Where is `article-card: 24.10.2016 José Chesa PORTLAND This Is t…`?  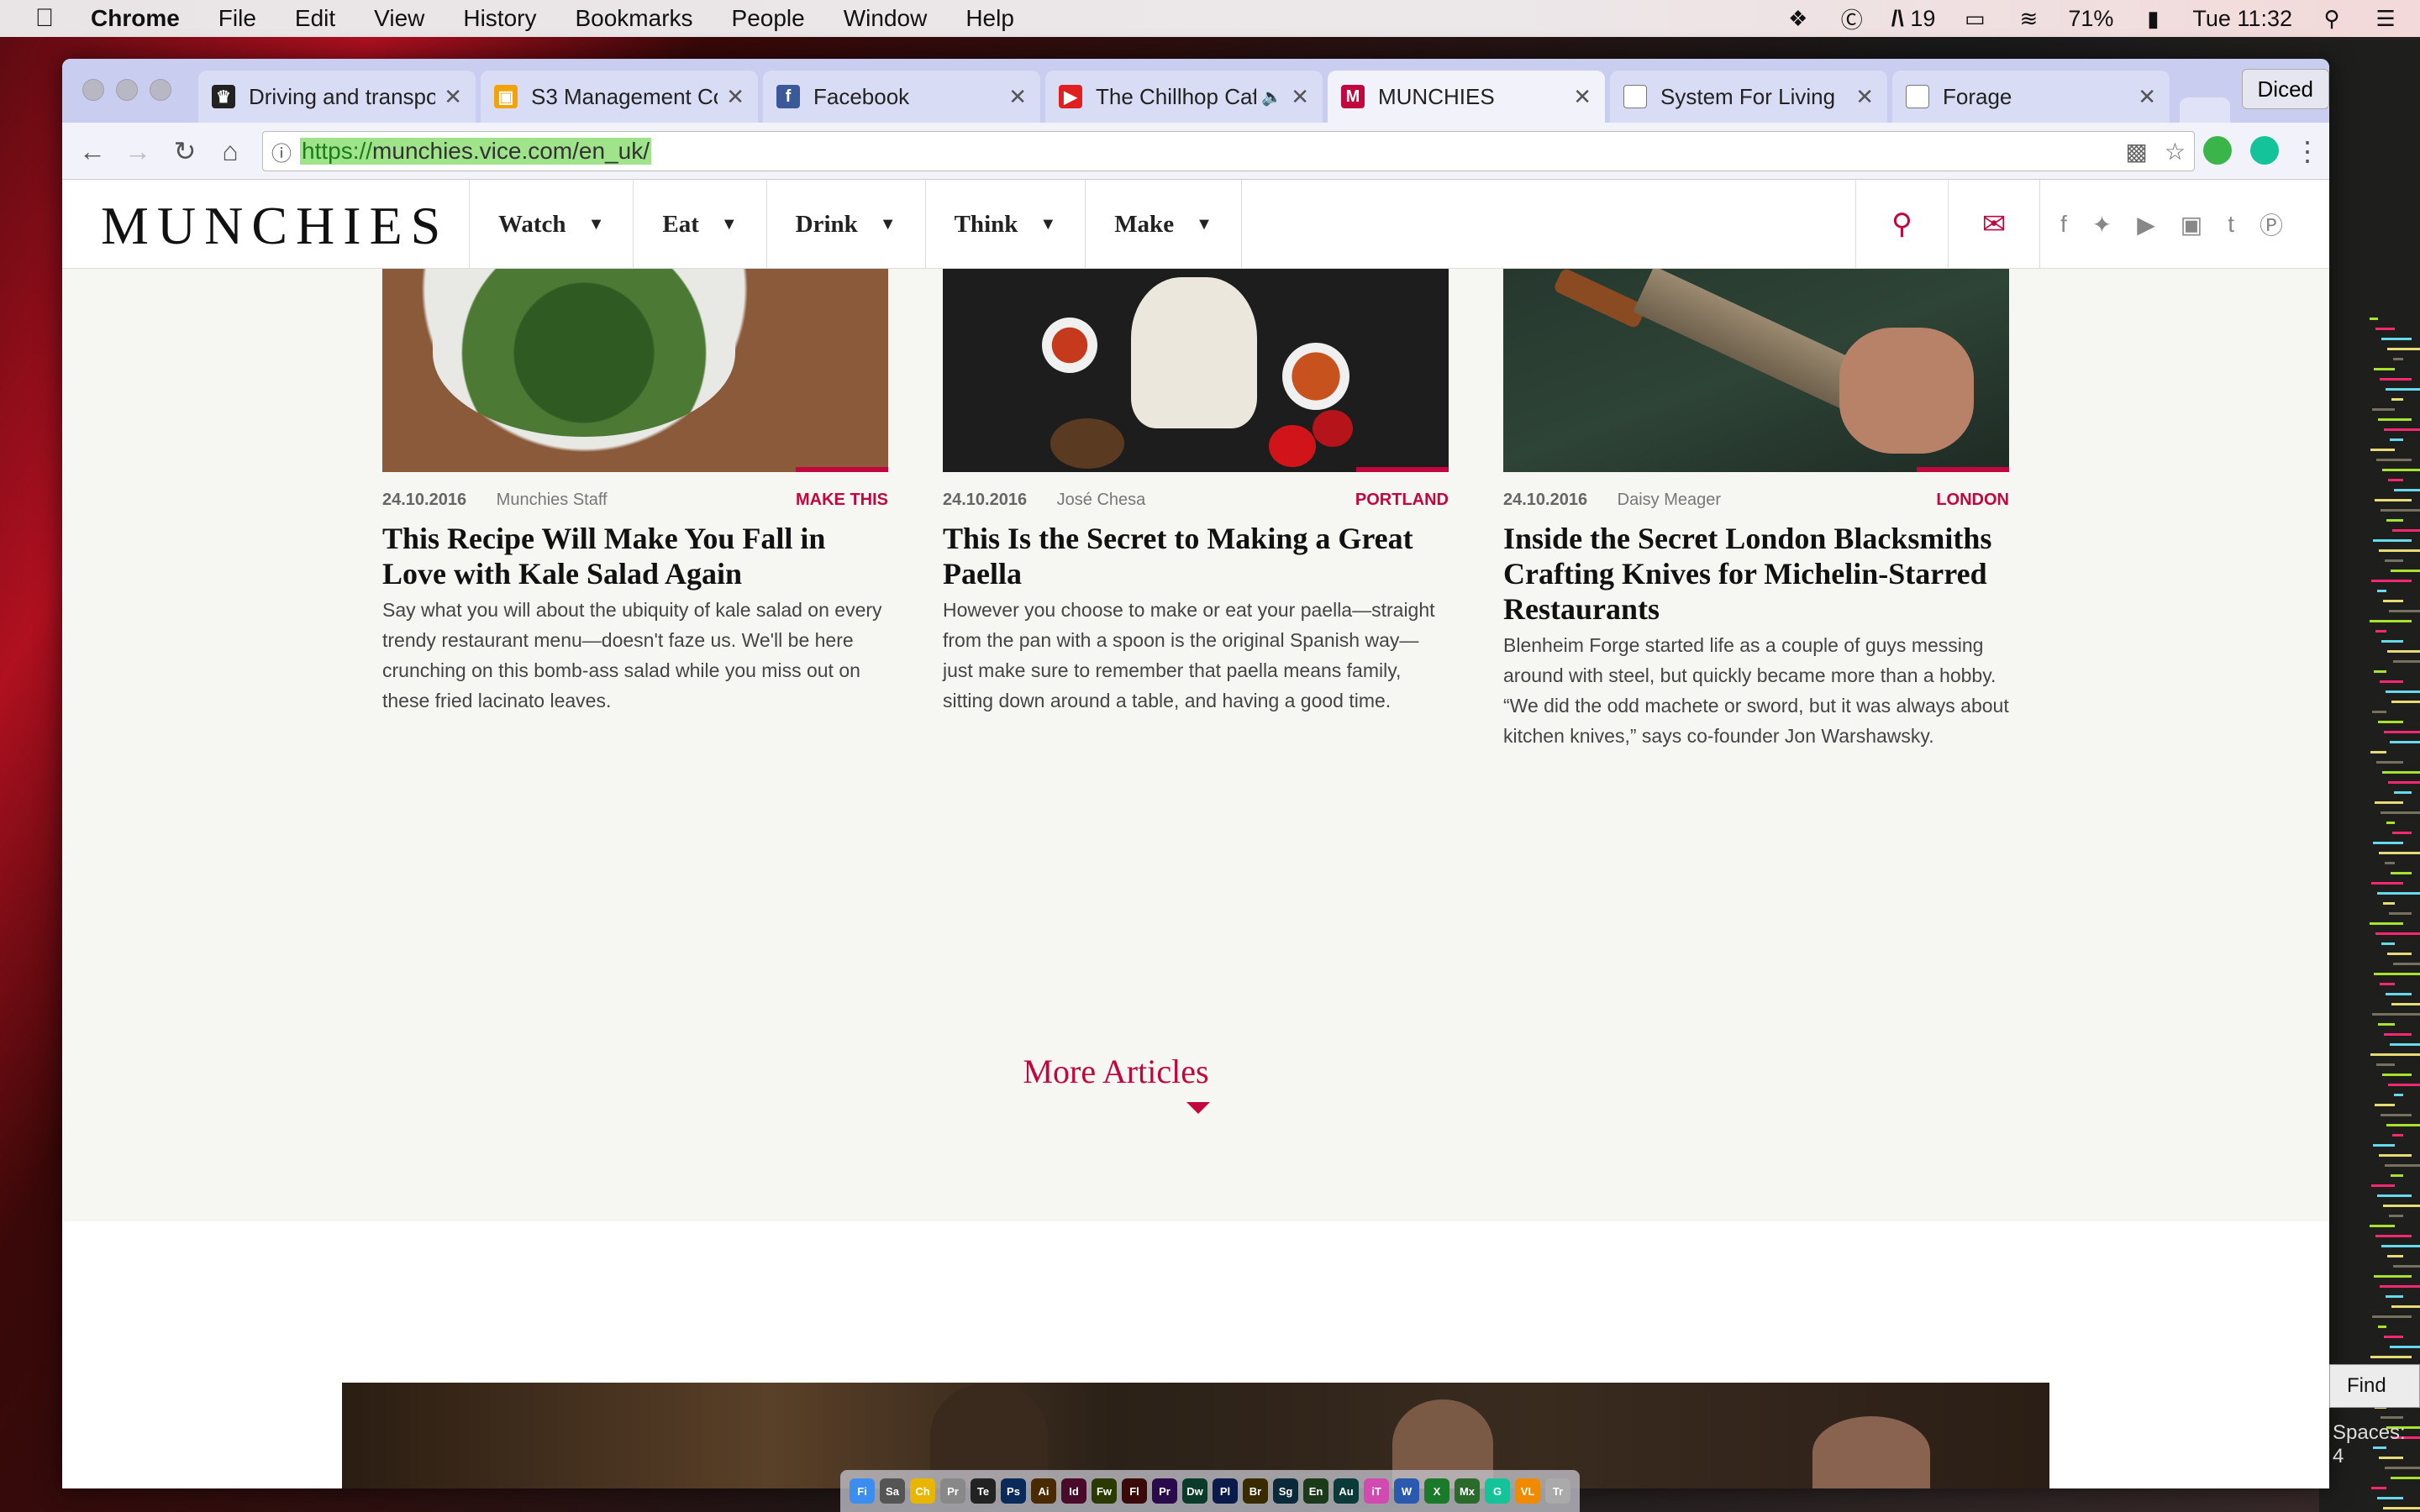 article-card: 24.10.2016 José Chesa PORTLAND This Is t… is located at coordinates (1196, 490).